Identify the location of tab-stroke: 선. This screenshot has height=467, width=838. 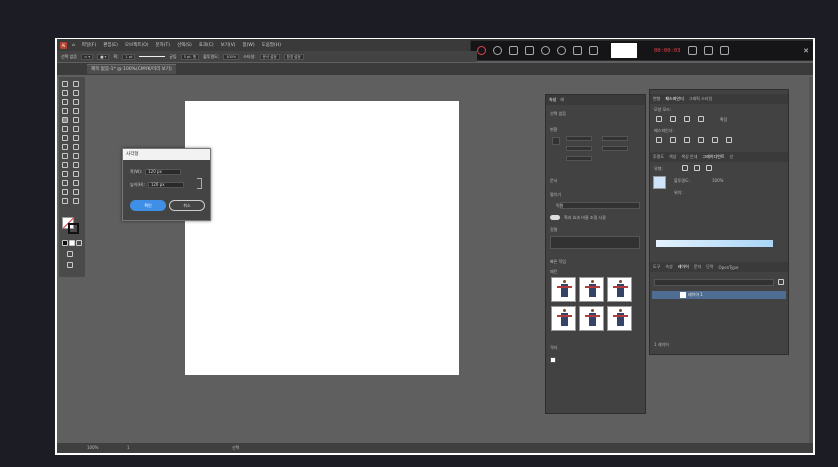
(732, 157).